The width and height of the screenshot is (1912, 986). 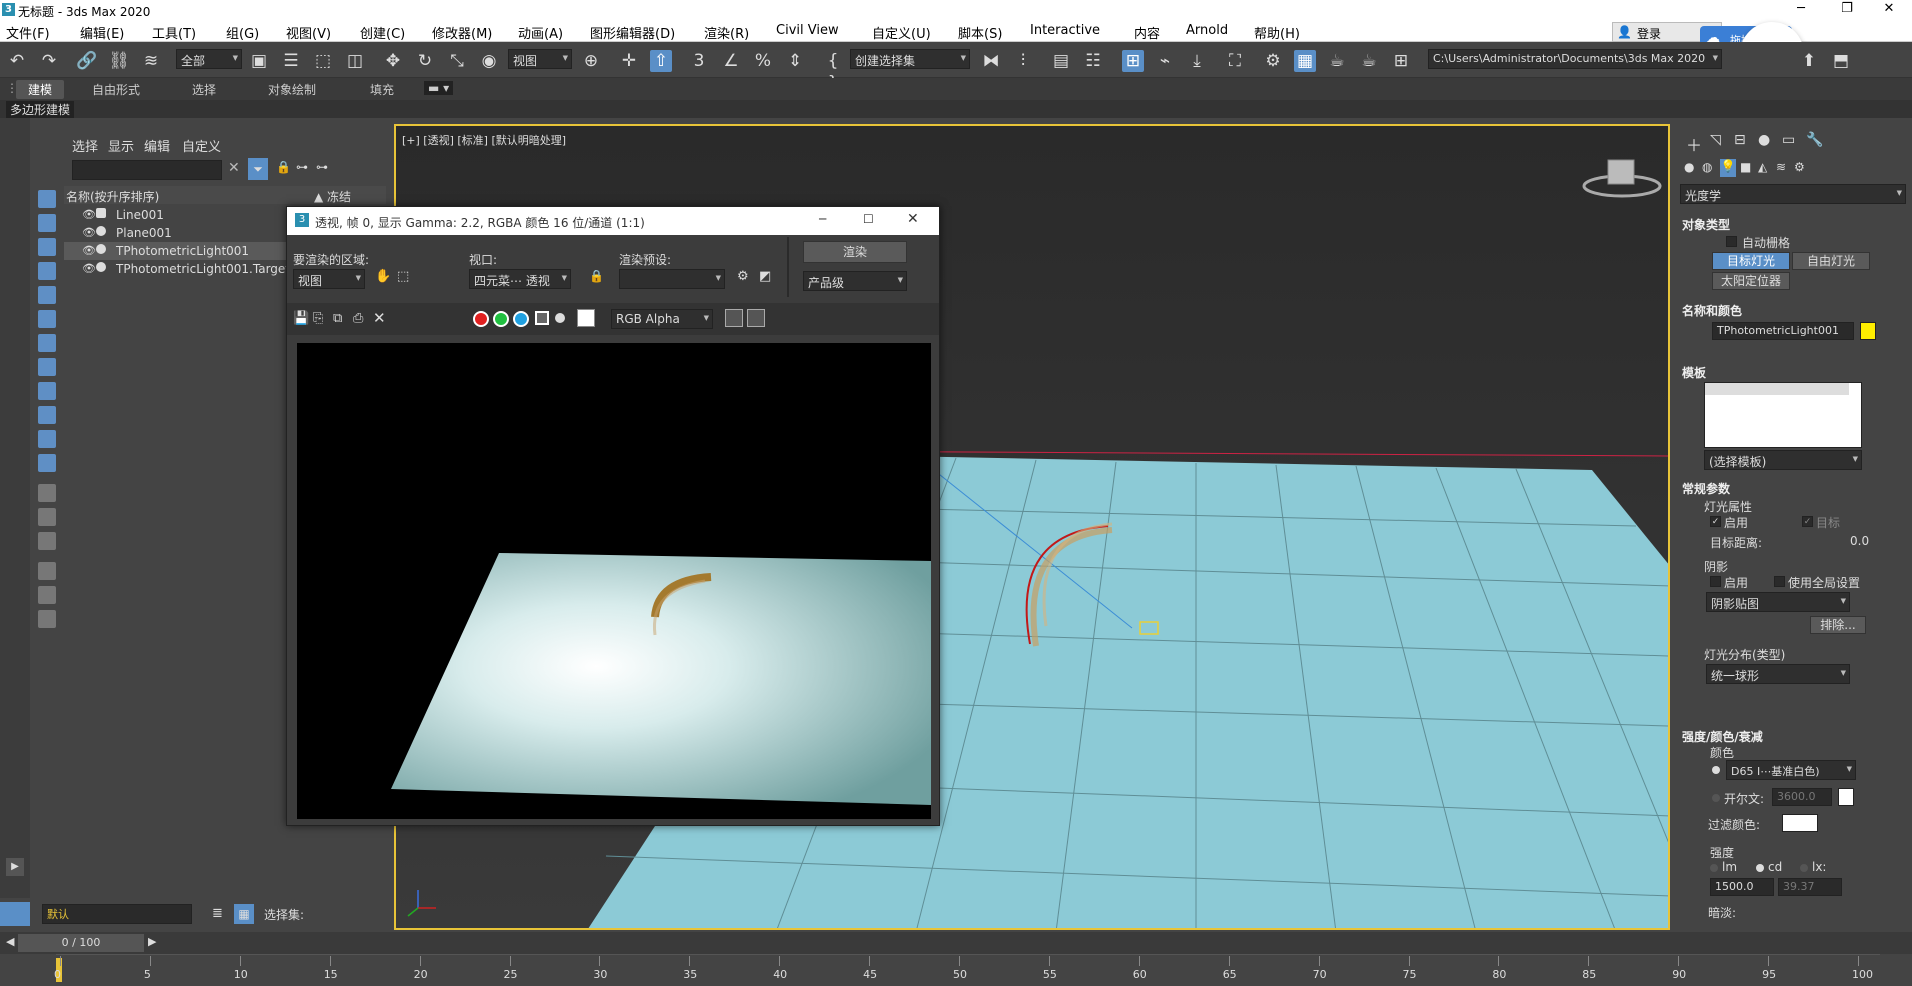 What do you see at coordinates (795, 61) in the screenshot?
I see `spinner-snap-icon: ⇕` at bounding box center [795, 61].